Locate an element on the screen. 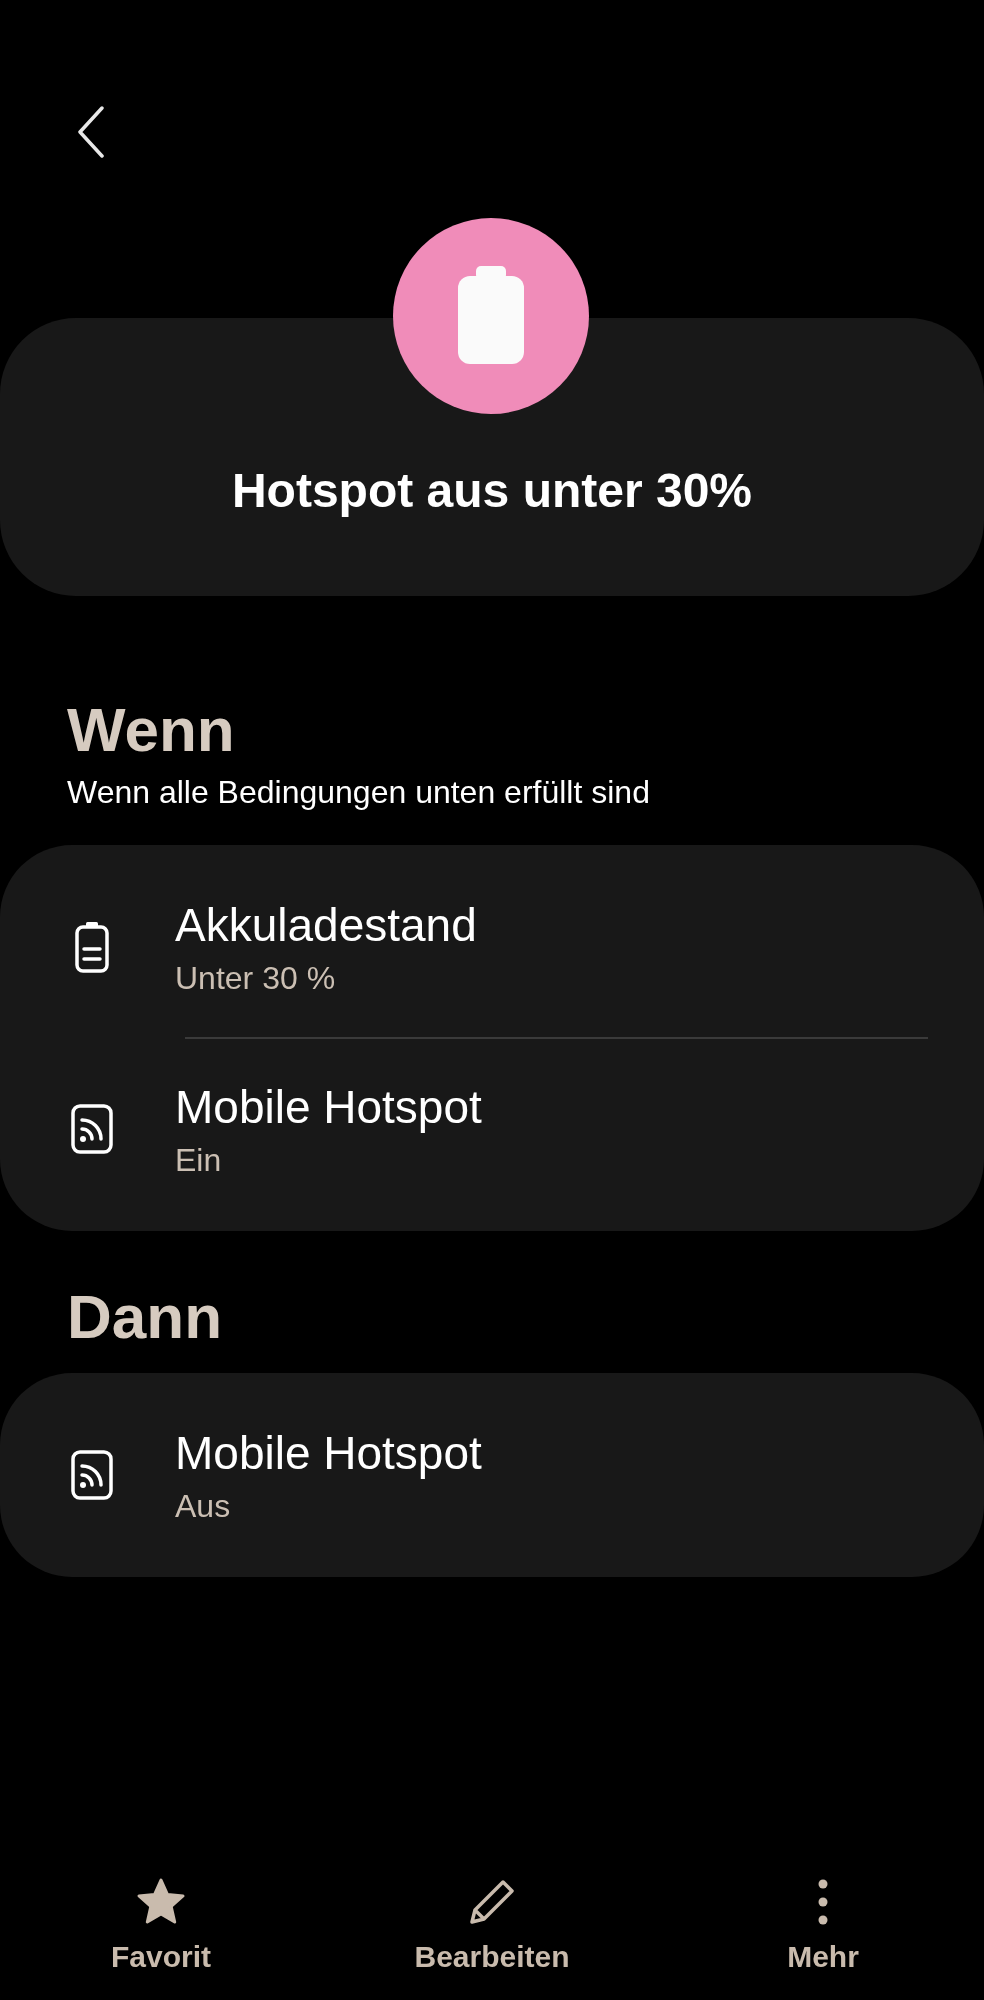  bottom-bar-button: Bearbeiten is located at coordinates (492, 1957).